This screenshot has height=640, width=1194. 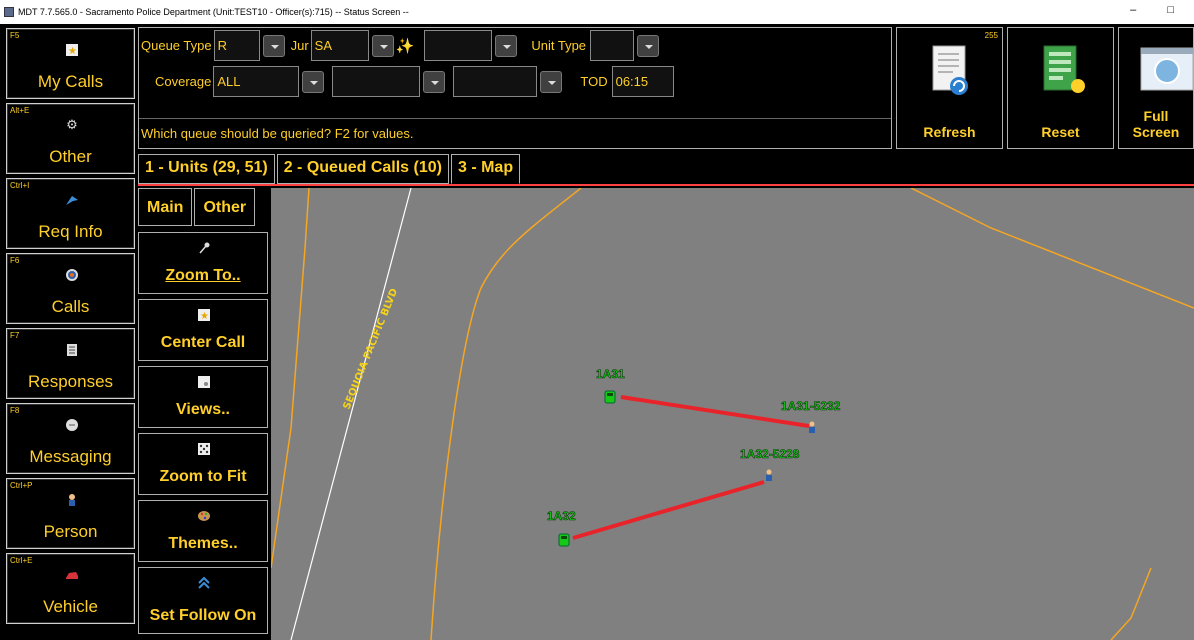 I want to click on extra-field, so click(x=458, y=45).